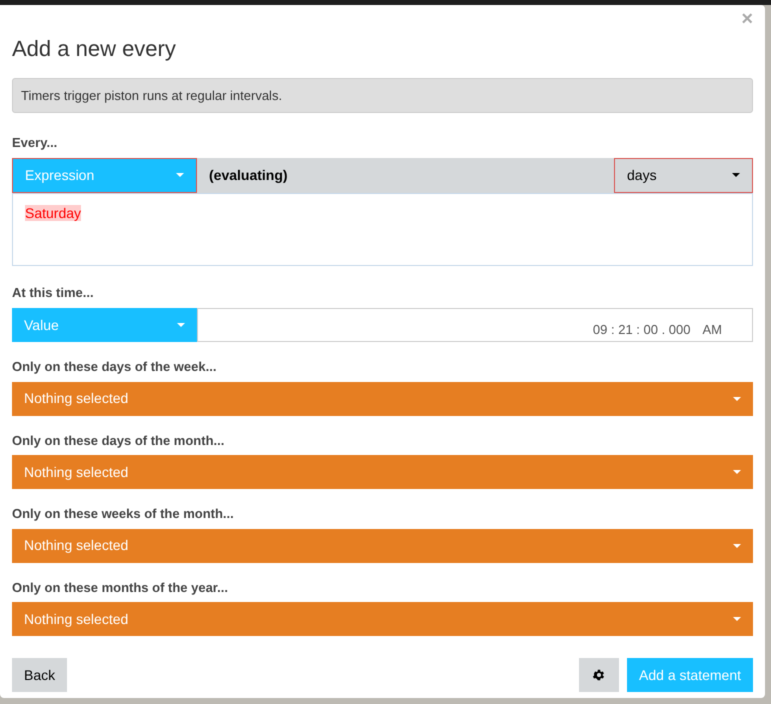 The image size is (771, 704). What do you see at coordinates (40, 675) in the screenshot?
I see `back-button: Back` at bounding box center [40, 675].